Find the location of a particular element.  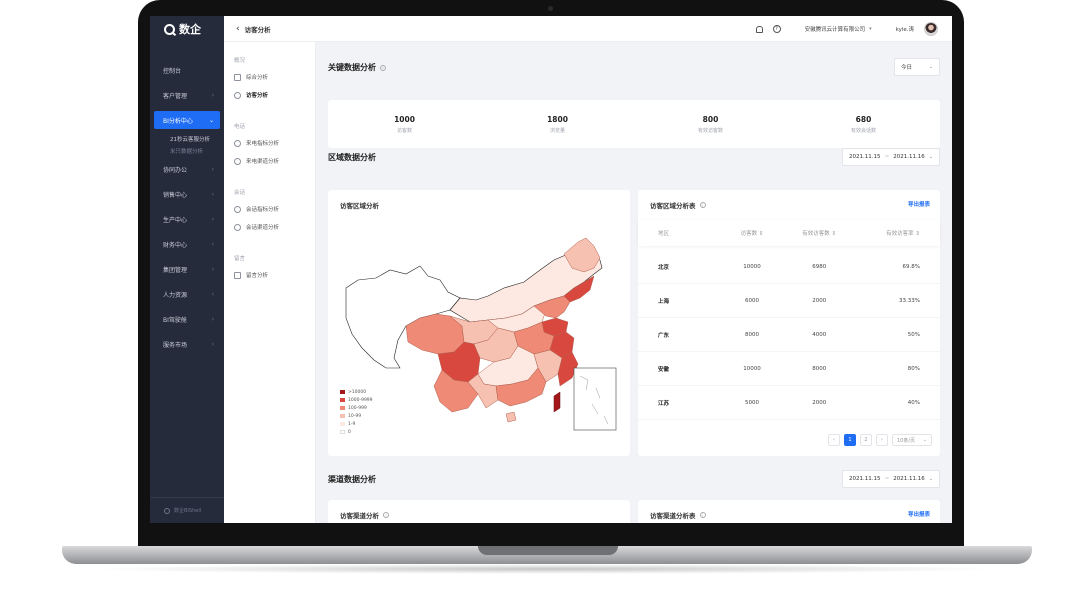

metric-label: 有效会话数 is located at coordinates (863, 130).